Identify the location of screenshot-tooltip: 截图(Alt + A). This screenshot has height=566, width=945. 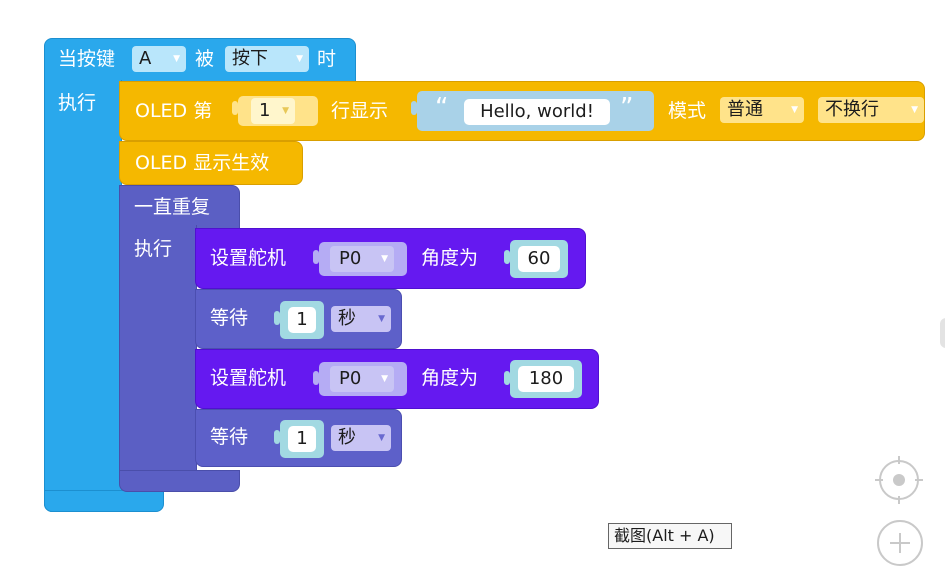
(670, 536).